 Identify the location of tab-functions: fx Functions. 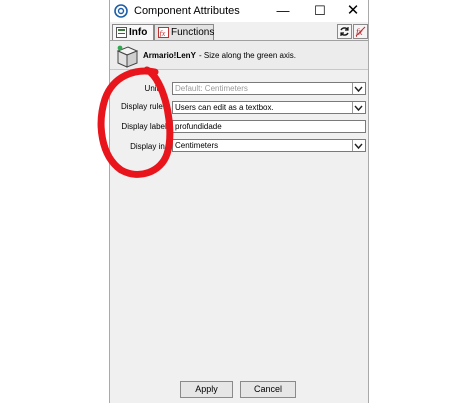
(184, 32).